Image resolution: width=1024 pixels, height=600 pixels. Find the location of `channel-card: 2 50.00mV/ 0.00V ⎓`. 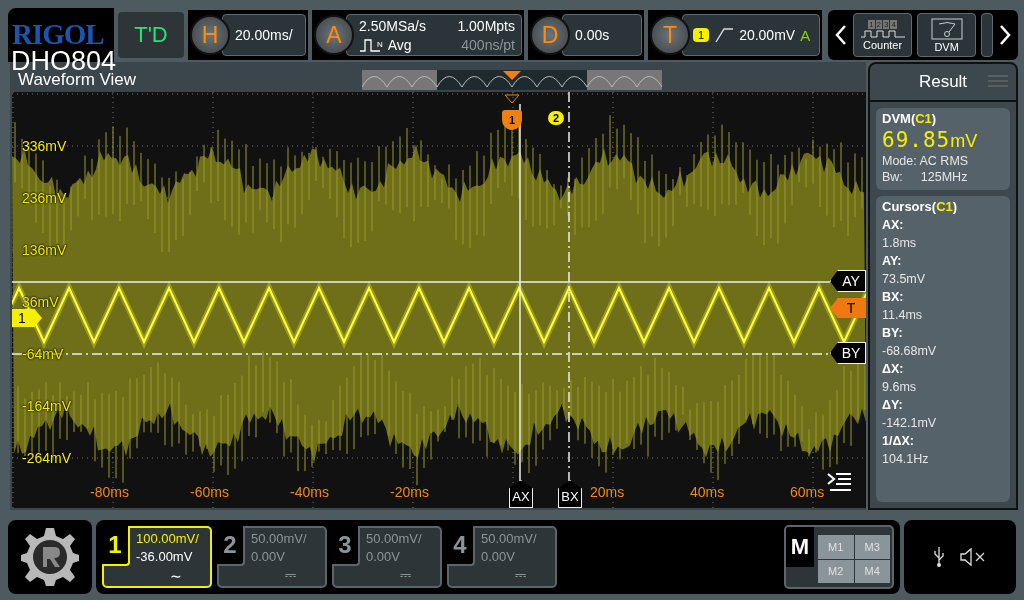

channel-card: 2 50.00mV/ 0.00V ⎓ is located at coordinates (272, 557).